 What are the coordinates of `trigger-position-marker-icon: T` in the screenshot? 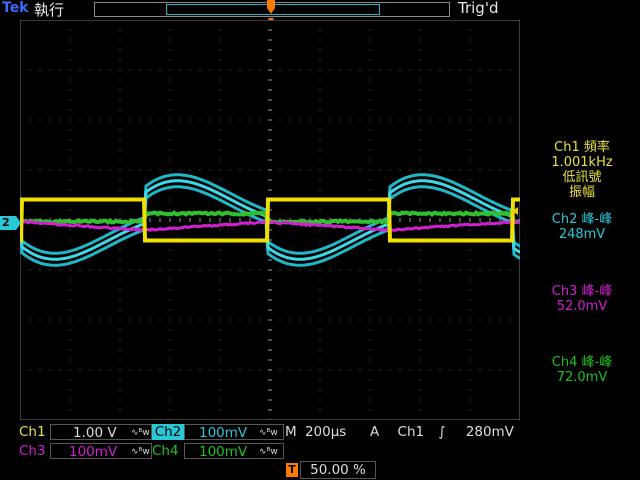 It's located at (292, 470).